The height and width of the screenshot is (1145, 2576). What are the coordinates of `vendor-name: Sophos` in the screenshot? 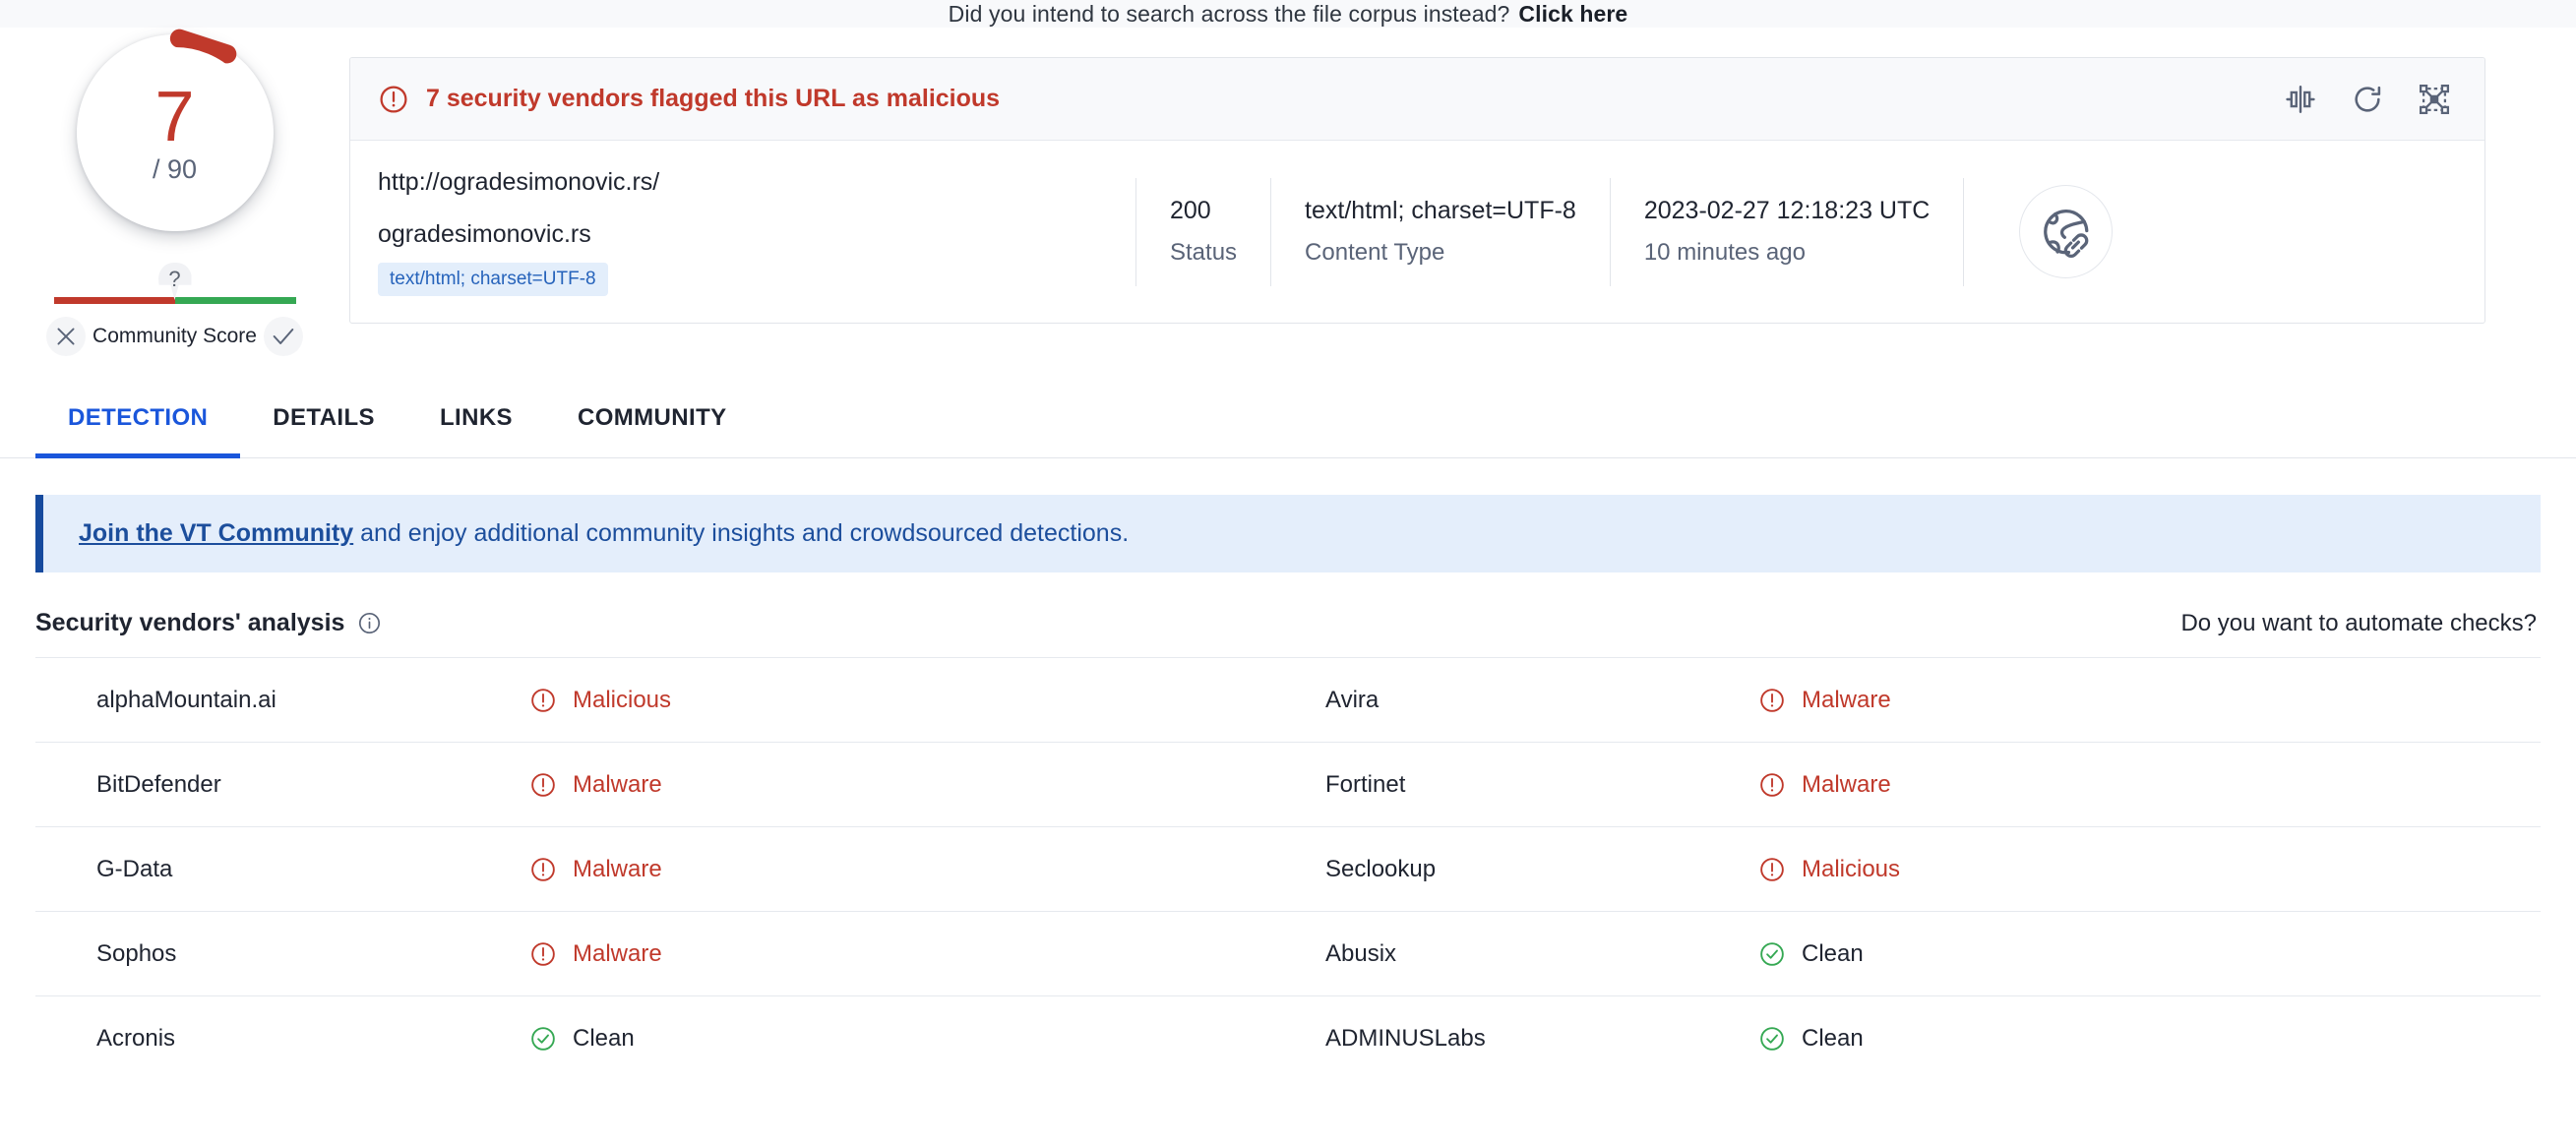 It's located at (136, 953).